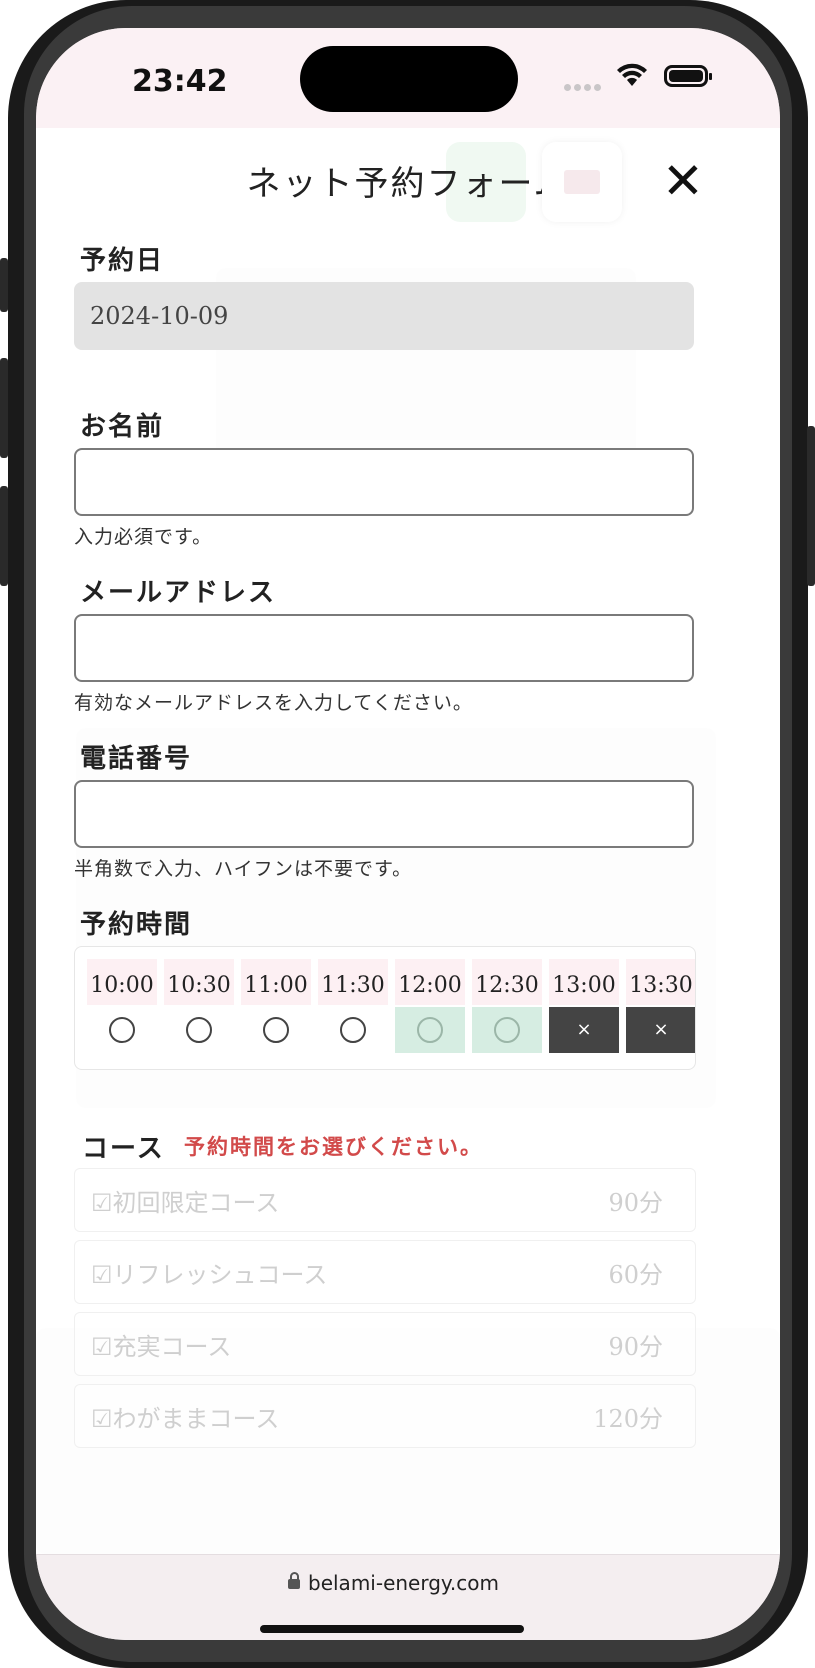 The height and width of the screenshot is (1668, 815). What do you see at coordinates (408, 1597) in the screenshot?
I see `browser-url-bar: belami-energy.com` at bounding box center [408, 1597].